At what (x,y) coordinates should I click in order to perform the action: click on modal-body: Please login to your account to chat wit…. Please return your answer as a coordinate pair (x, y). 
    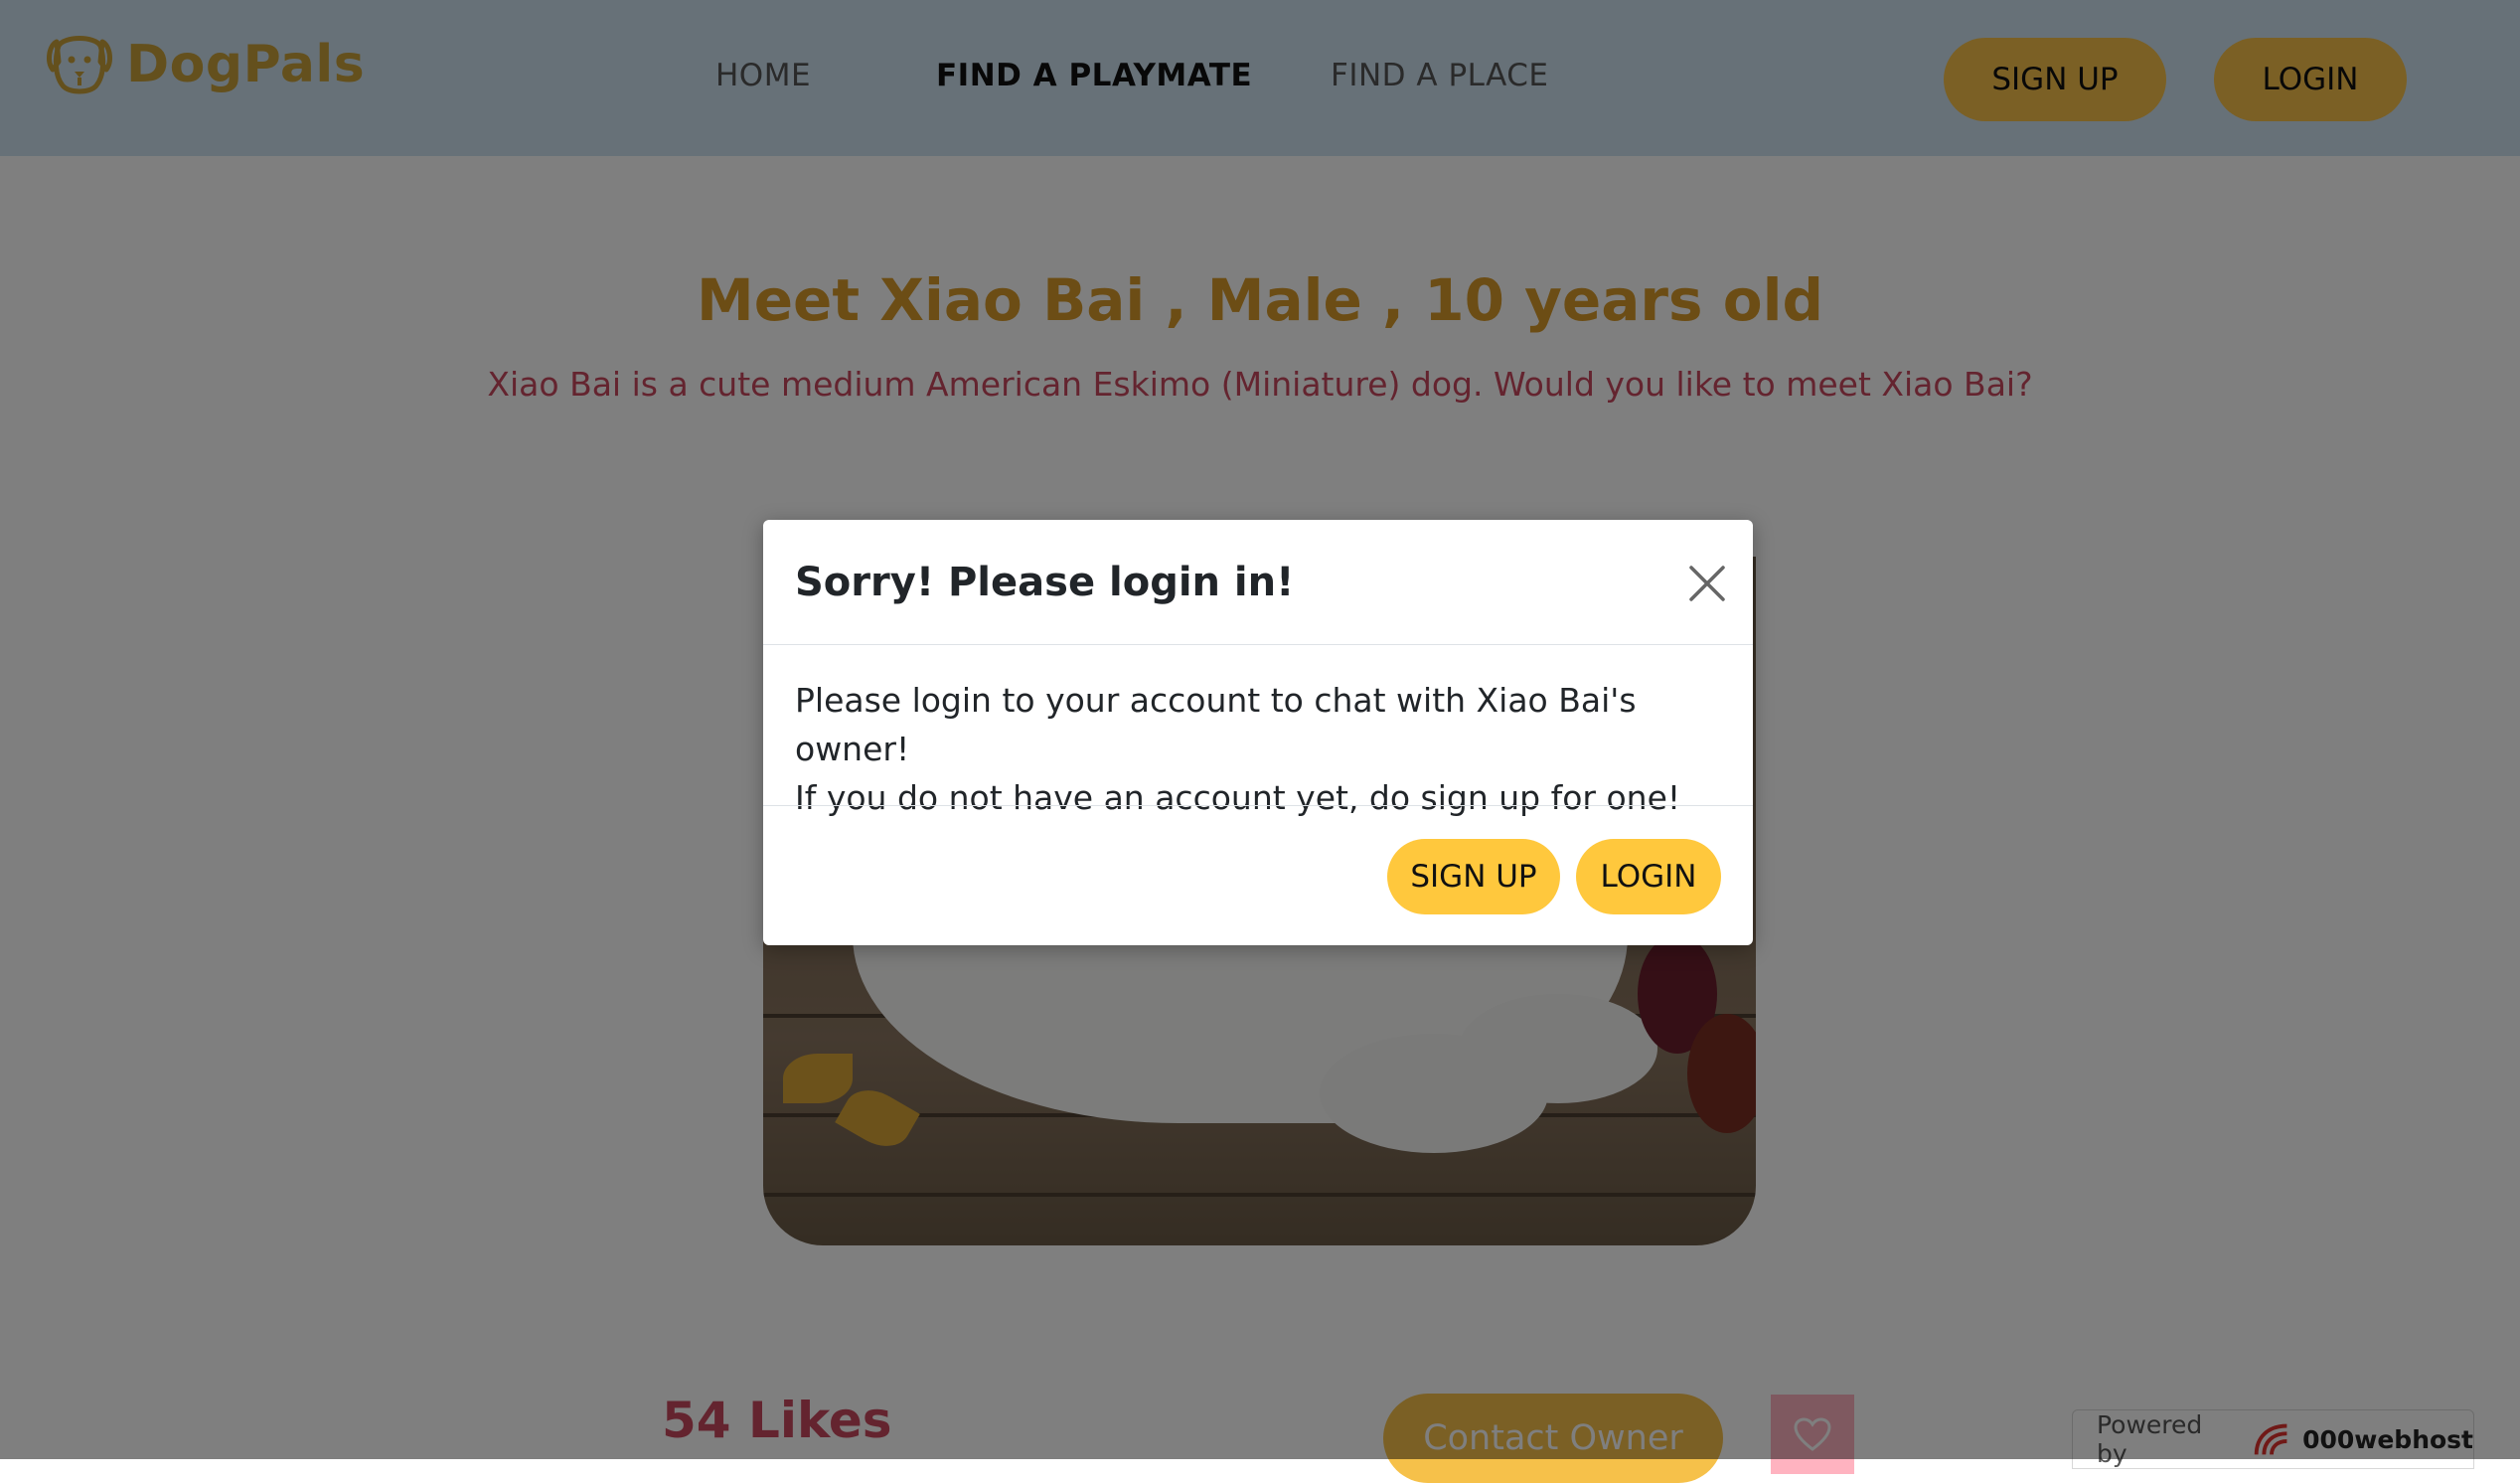
    Looking at the image, I should click on (1274, 749).